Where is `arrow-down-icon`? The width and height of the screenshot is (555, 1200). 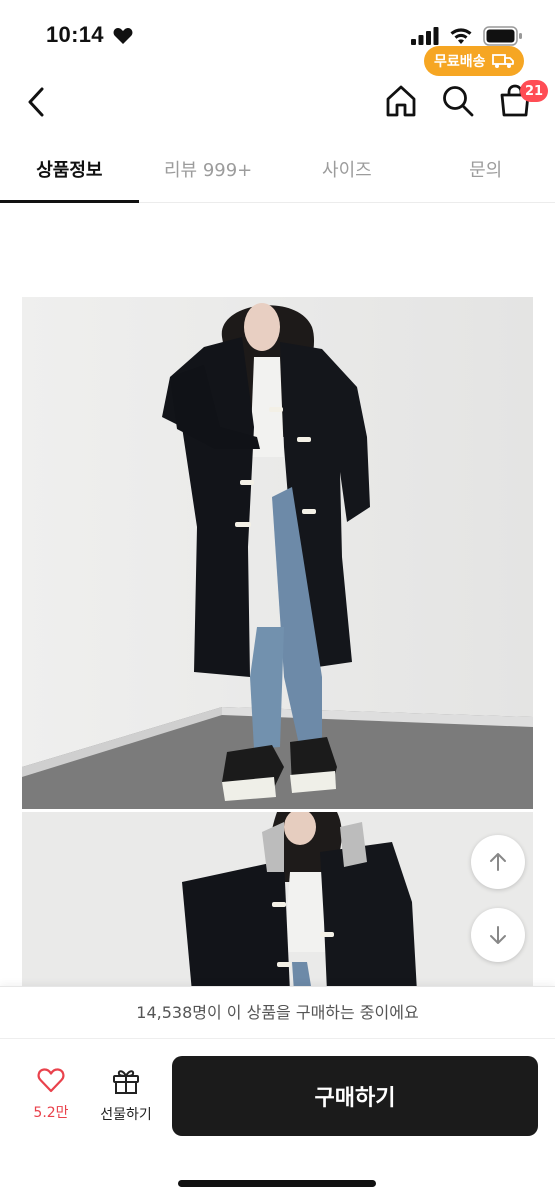 arrow-down-icon is located at coordinates (498, 935).